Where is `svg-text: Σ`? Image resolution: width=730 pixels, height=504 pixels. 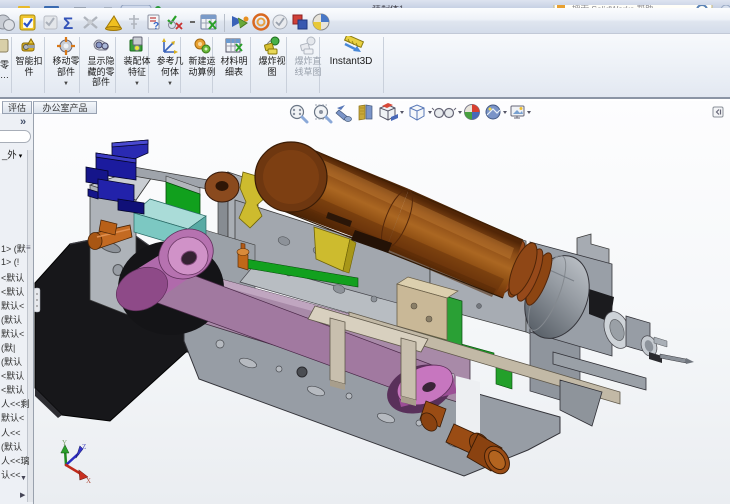
svg-text: Σ is located at coordinates (68, 23).